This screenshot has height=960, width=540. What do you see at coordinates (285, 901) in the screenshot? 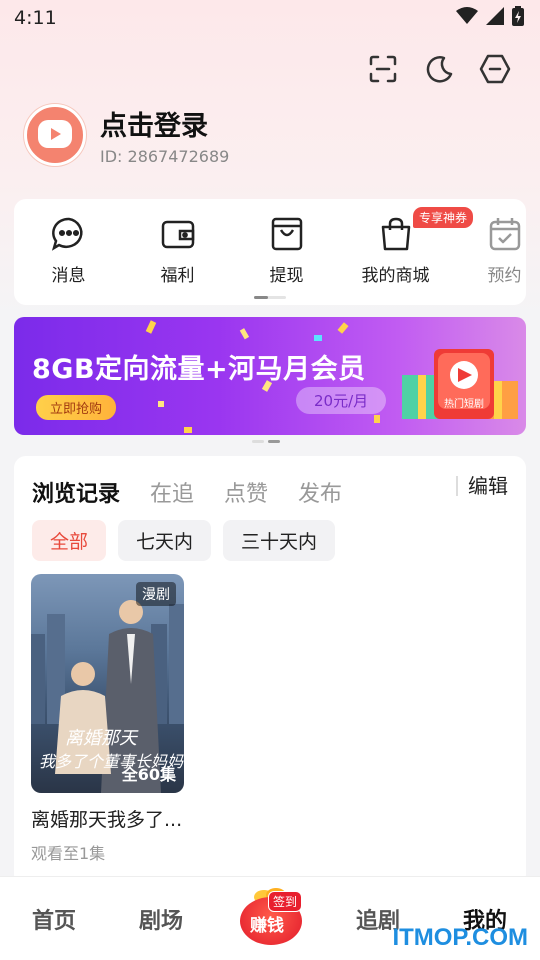
I see `sign-in-badge: 签到` at bounding box center [285, 901].